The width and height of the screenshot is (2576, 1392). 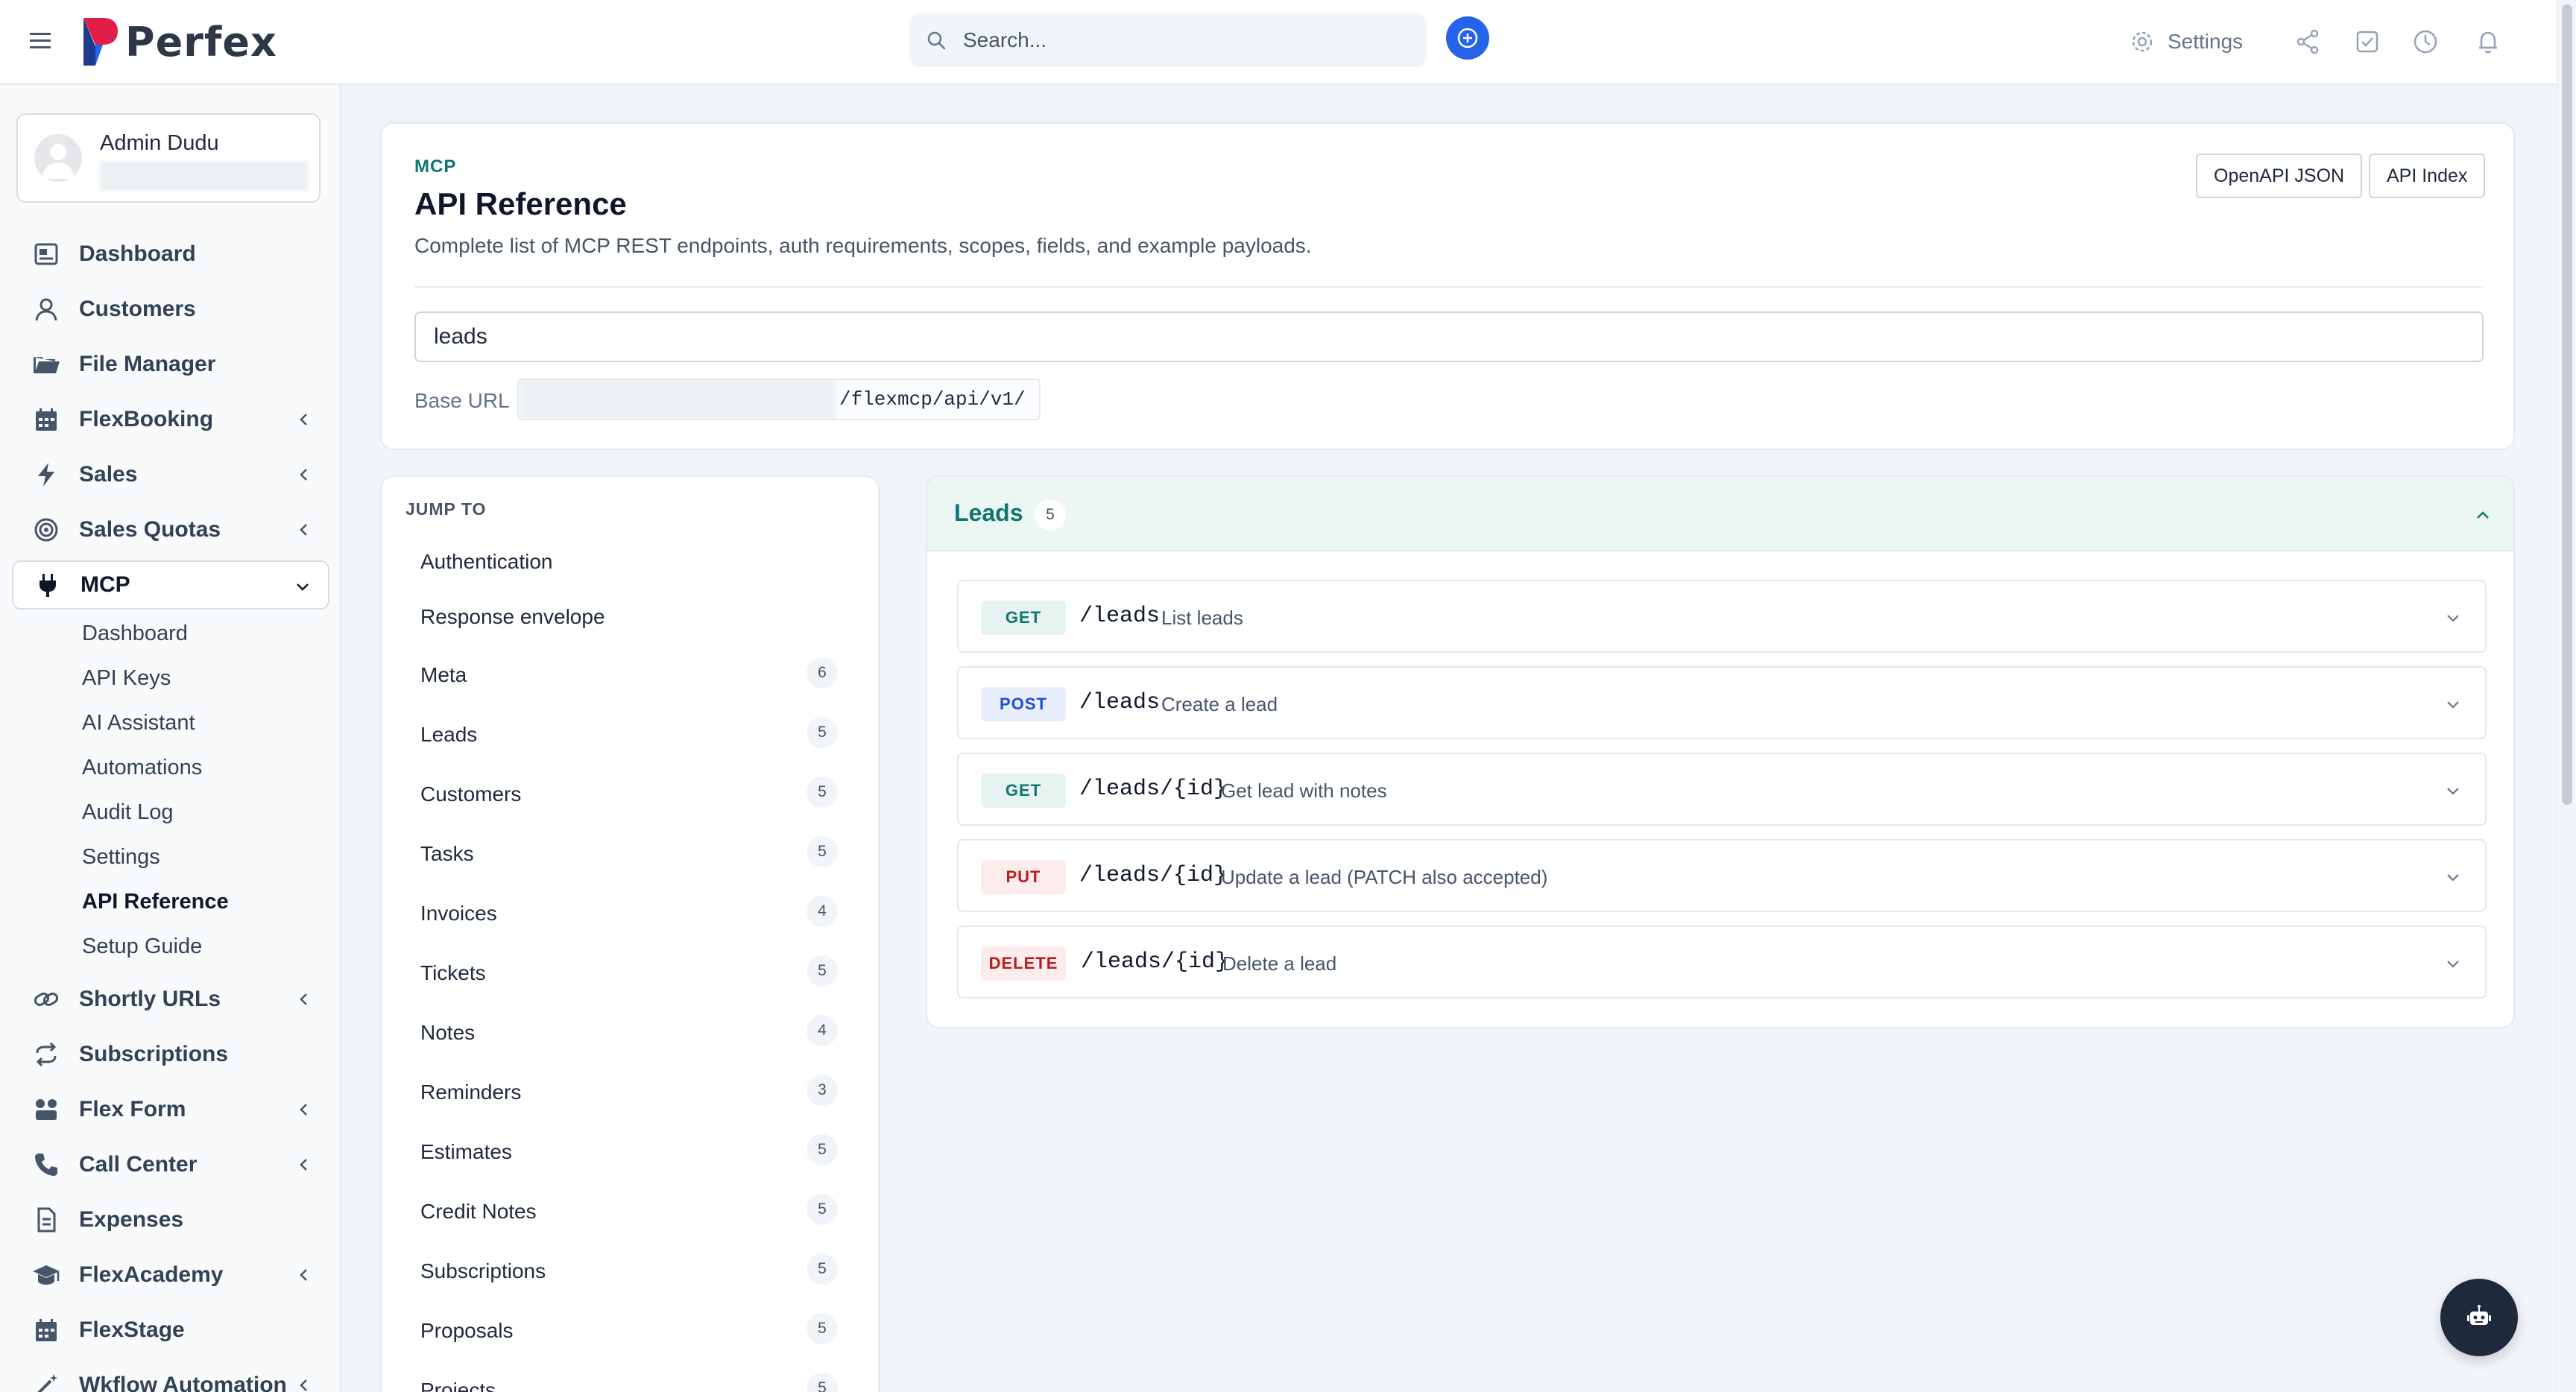 I want to click on receipt-icon, so click(x=46, y=1220).